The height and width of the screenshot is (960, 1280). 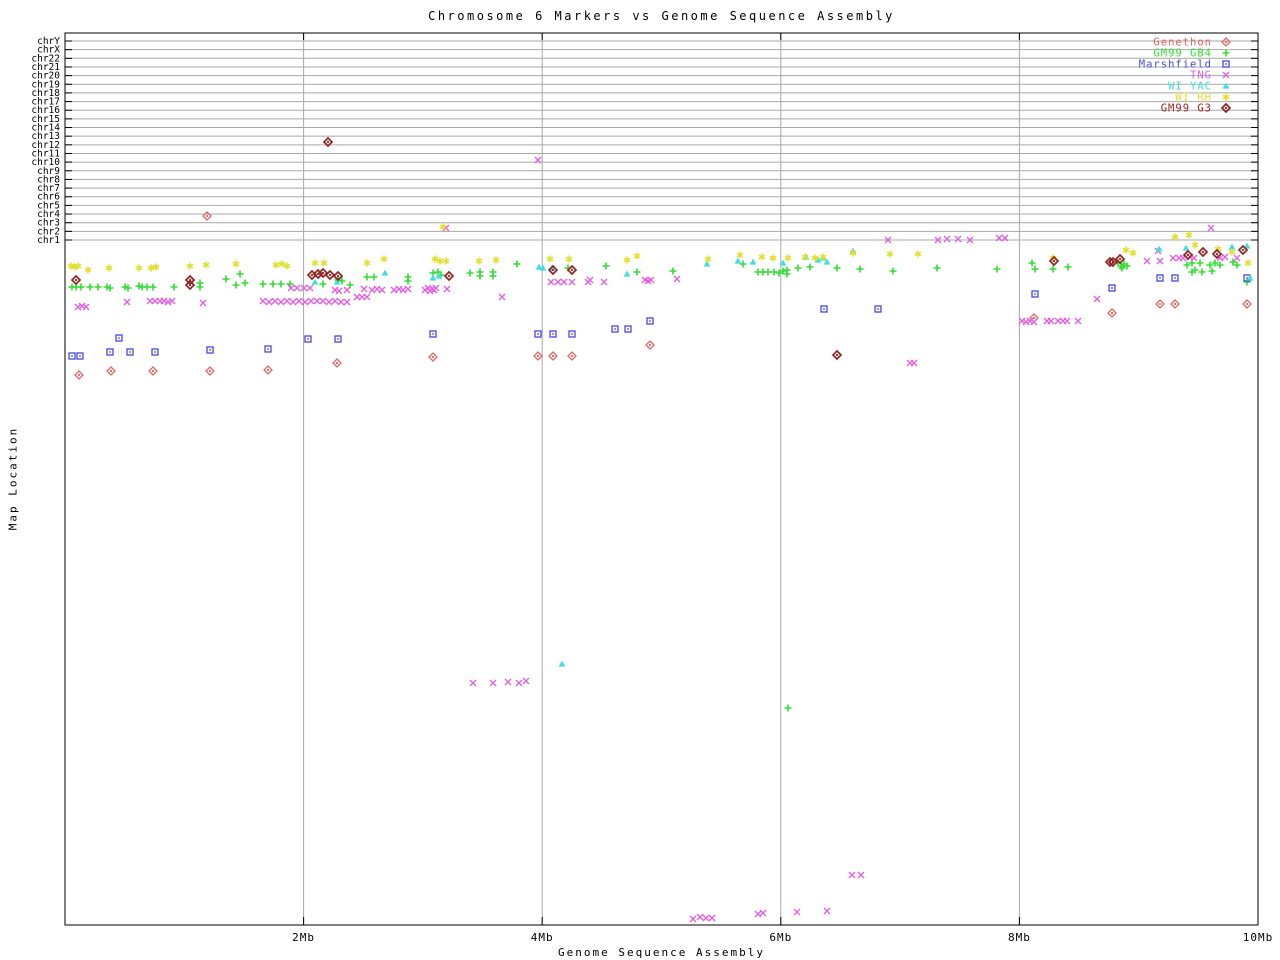 I want to click on legend-item-gm99-g3: GM99 G3, so click(x=1196, y=109).